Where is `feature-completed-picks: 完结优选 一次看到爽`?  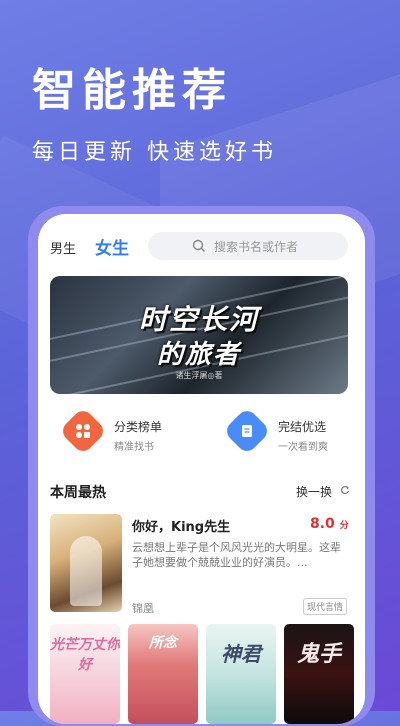
feature-completed-picks: 完结优选 一次看到爽 is located at coordinates (293, 431).